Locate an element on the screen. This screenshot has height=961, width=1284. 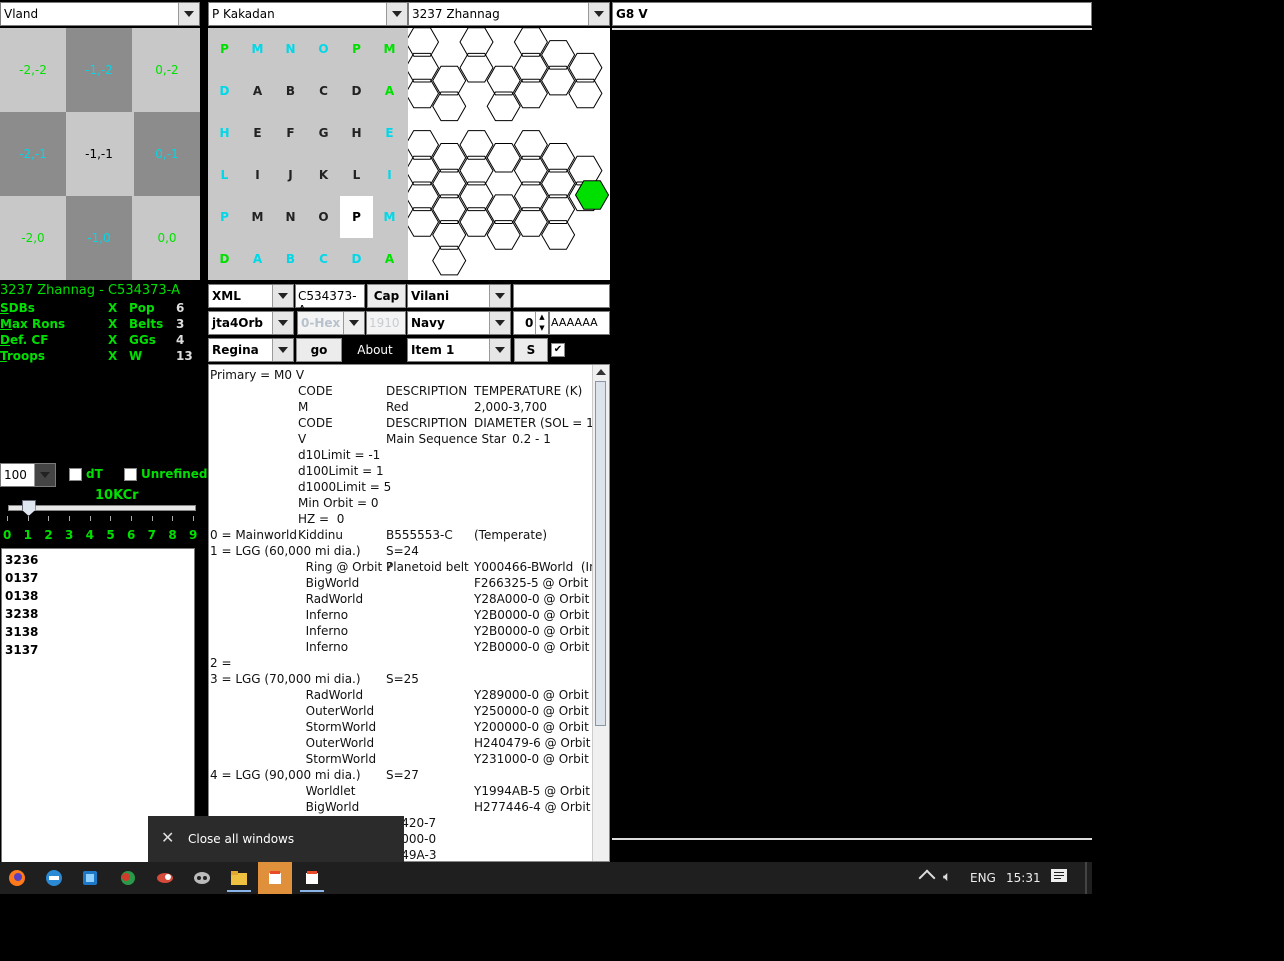
cap-button: Cap is located at coordinates (386, 296).